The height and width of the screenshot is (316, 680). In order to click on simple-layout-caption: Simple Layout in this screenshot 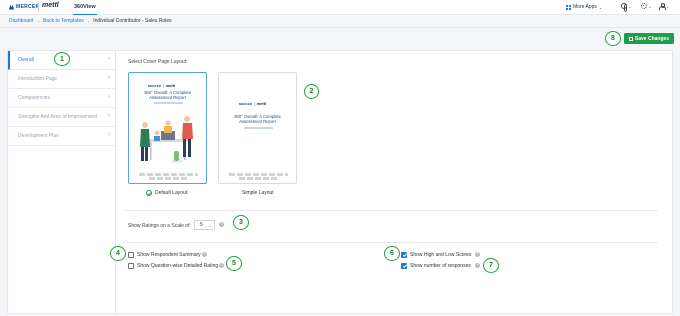, I will do `click(258, 193)`.